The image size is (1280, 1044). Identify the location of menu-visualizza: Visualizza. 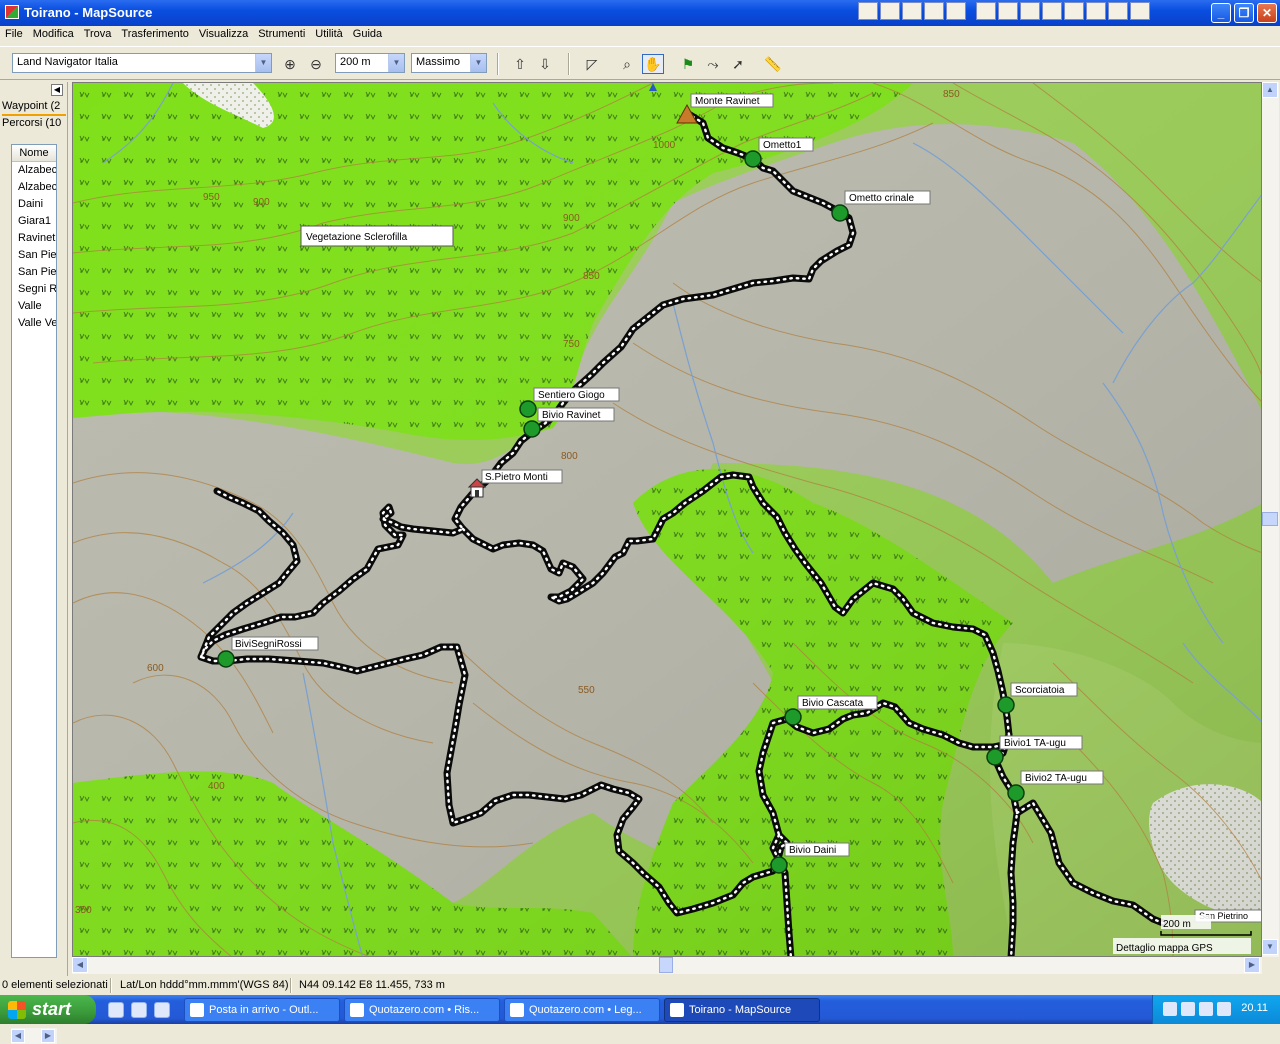
(223, 36).